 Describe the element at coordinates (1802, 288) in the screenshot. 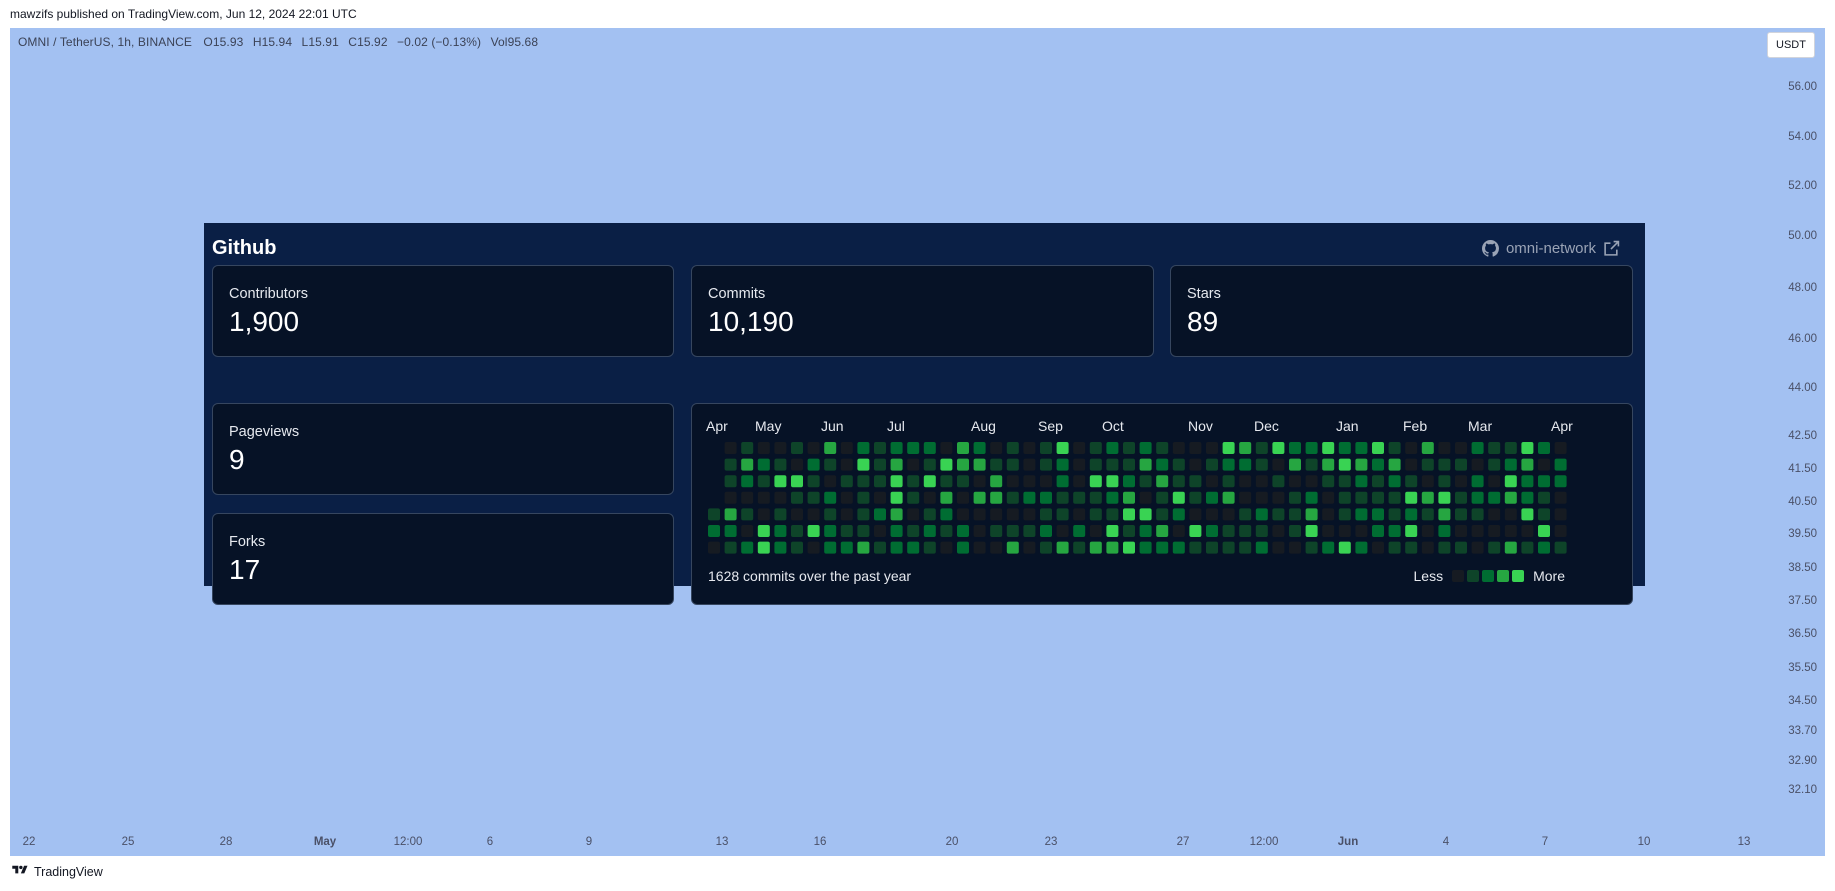

I see `price-tick: 48.00` at that location.